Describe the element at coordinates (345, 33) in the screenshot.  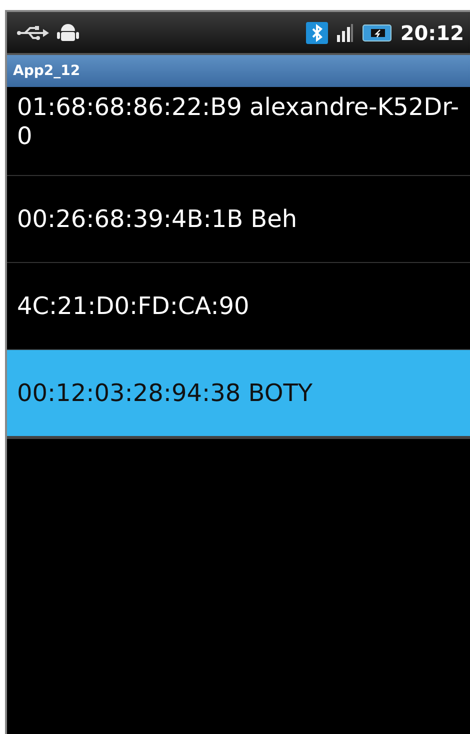
I see `signal-icon` at that location.